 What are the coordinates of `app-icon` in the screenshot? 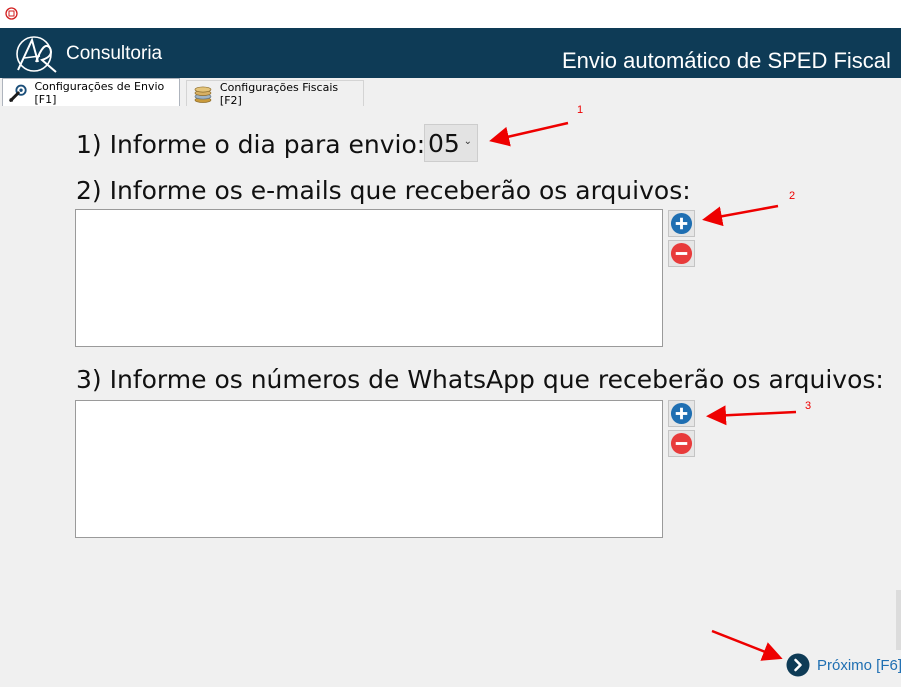 It's located at (11, 13).